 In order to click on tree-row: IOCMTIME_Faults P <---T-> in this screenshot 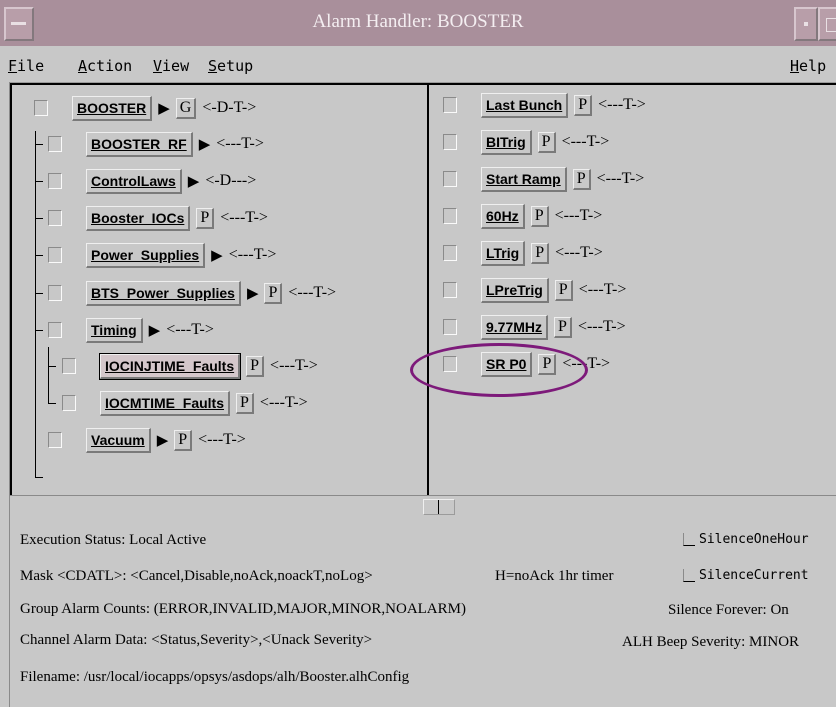, I will do `click(185, 403)`.